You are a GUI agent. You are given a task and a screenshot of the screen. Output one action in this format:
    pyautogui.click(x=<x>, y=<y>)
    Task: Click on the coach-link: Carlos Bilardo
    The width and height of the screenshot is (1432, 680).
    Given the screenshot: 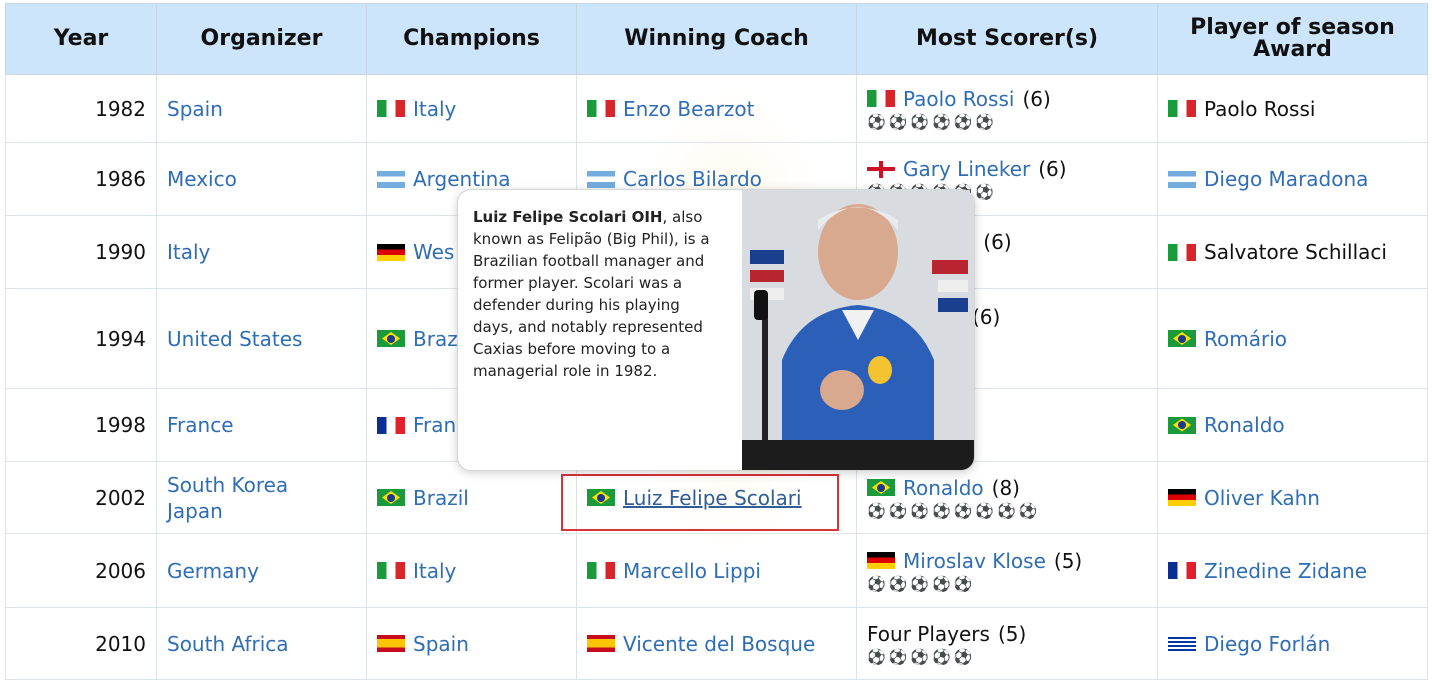 What is the action you would take?
    pyautogui.click(x=692, y=179)
    